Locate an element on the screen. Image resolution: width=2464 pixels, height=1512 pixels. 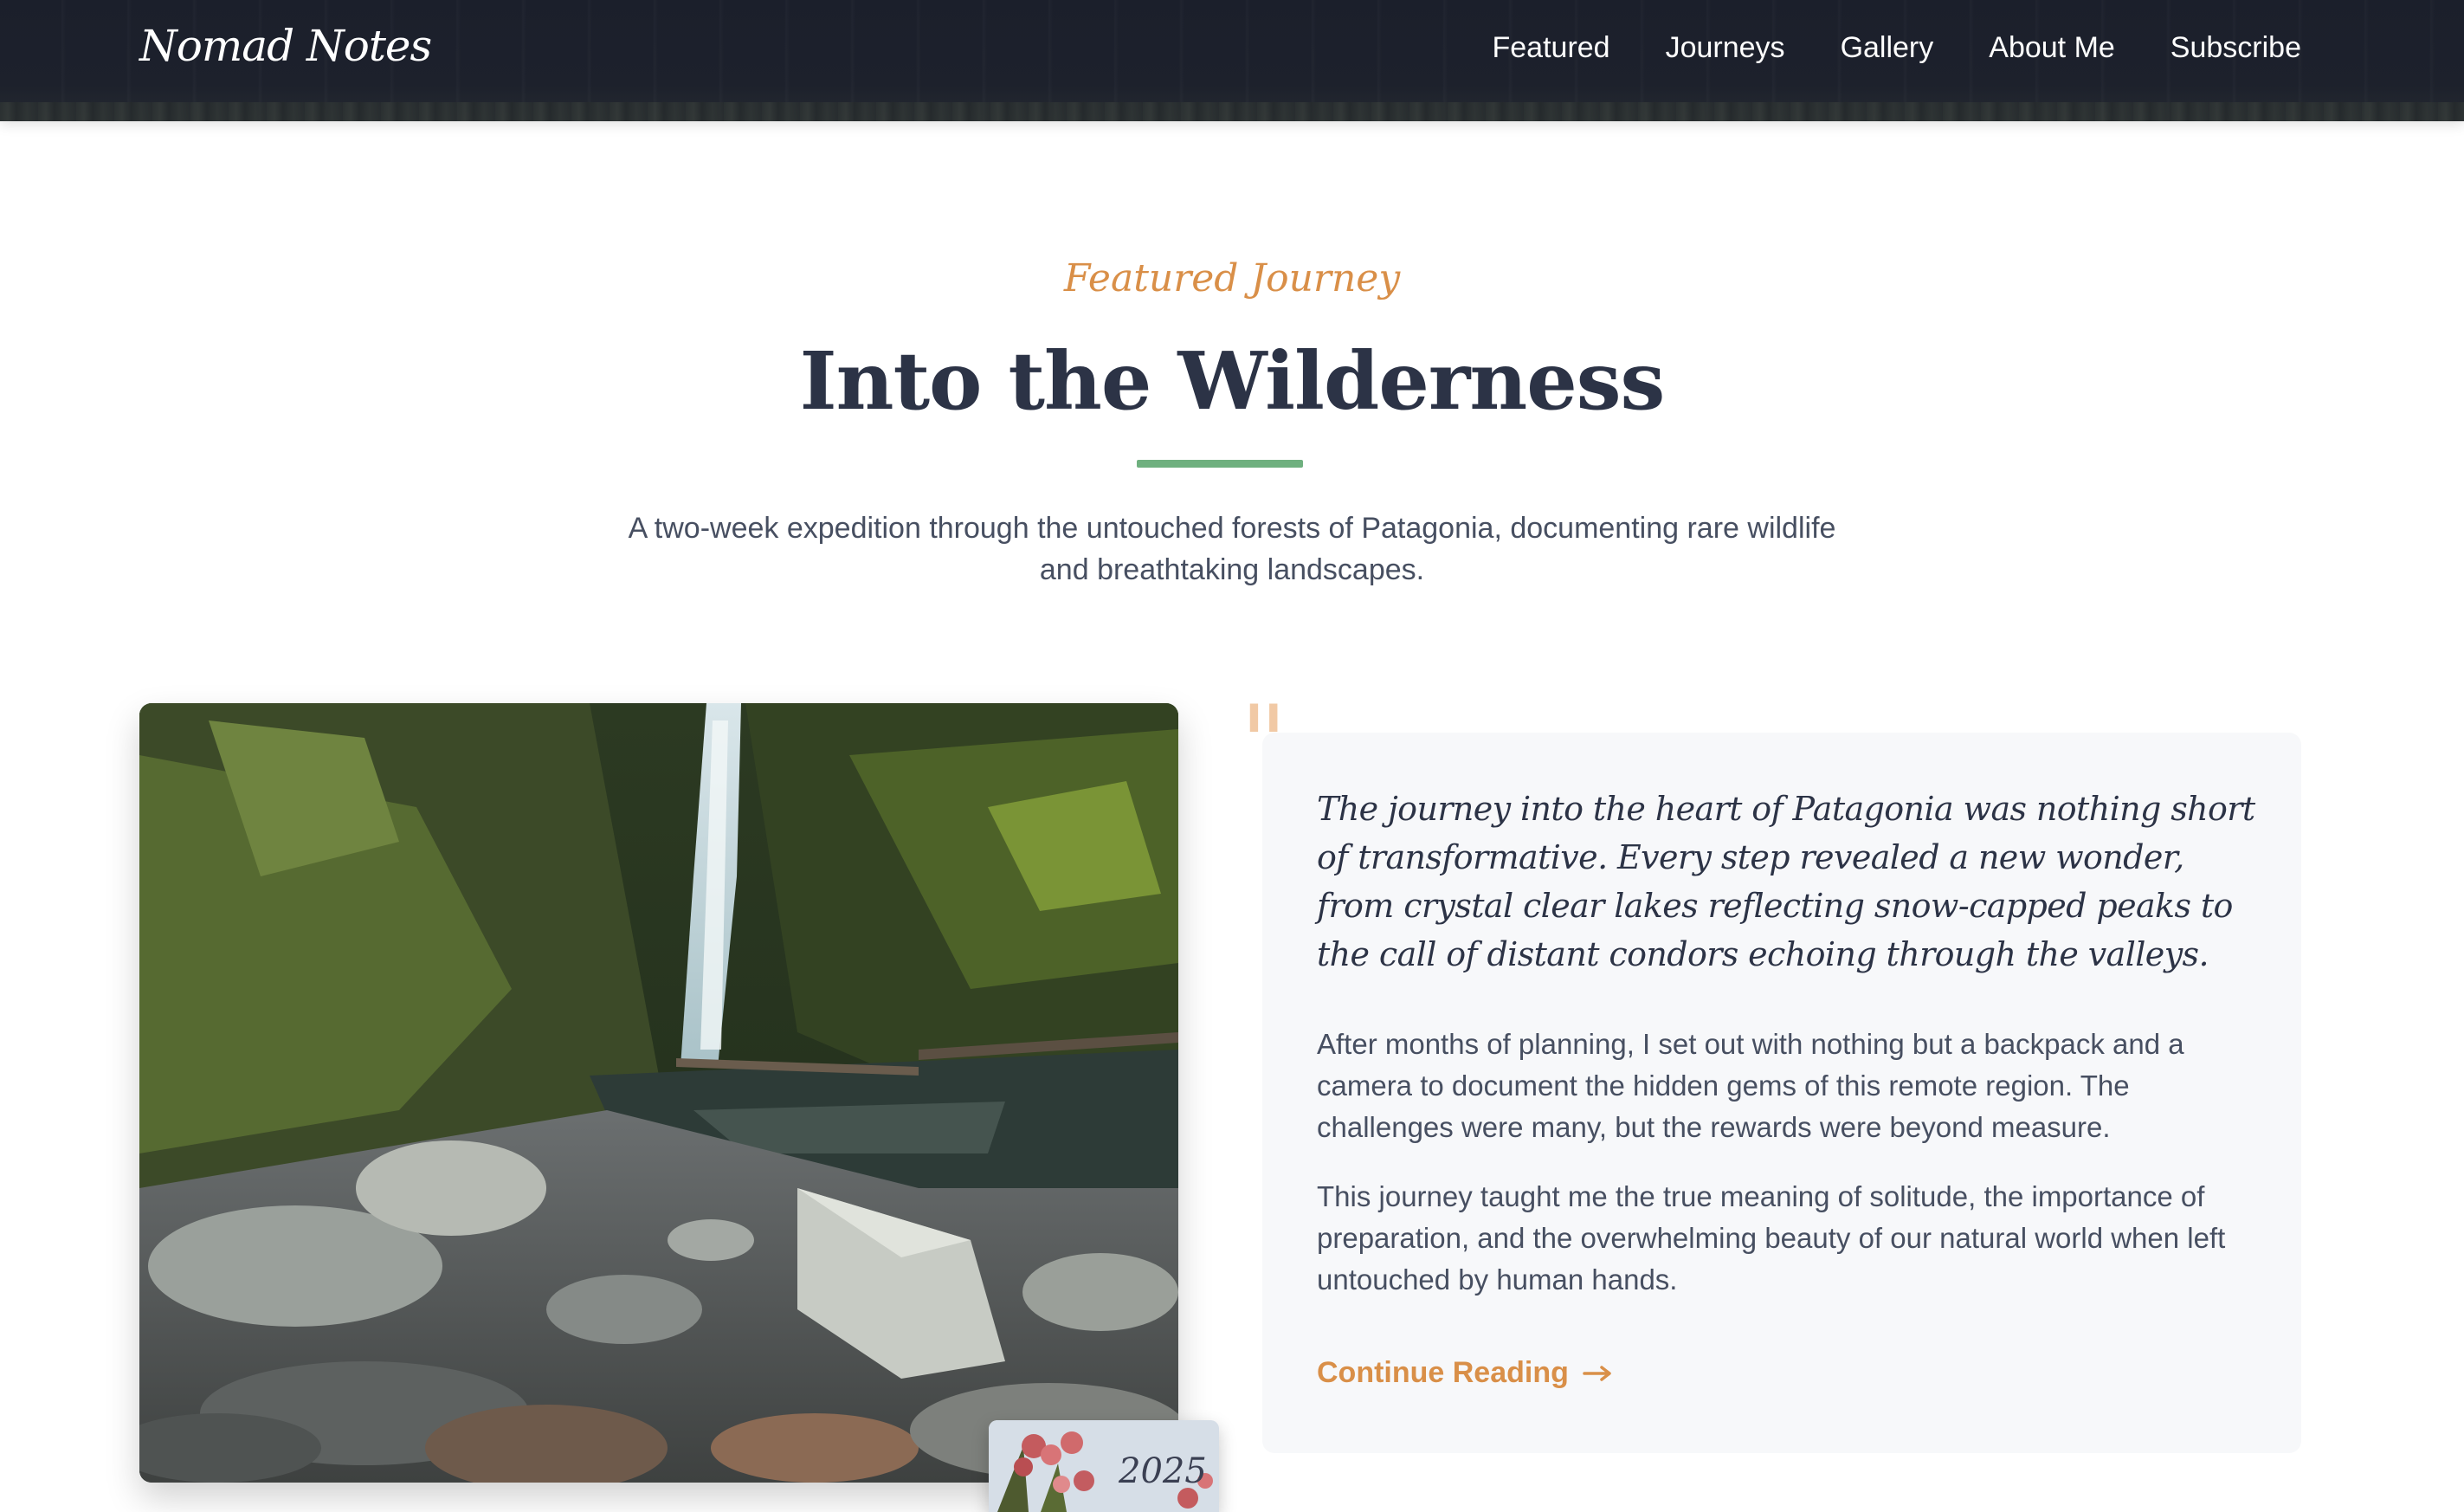
title-divider is located at coordinates (1220, 464).